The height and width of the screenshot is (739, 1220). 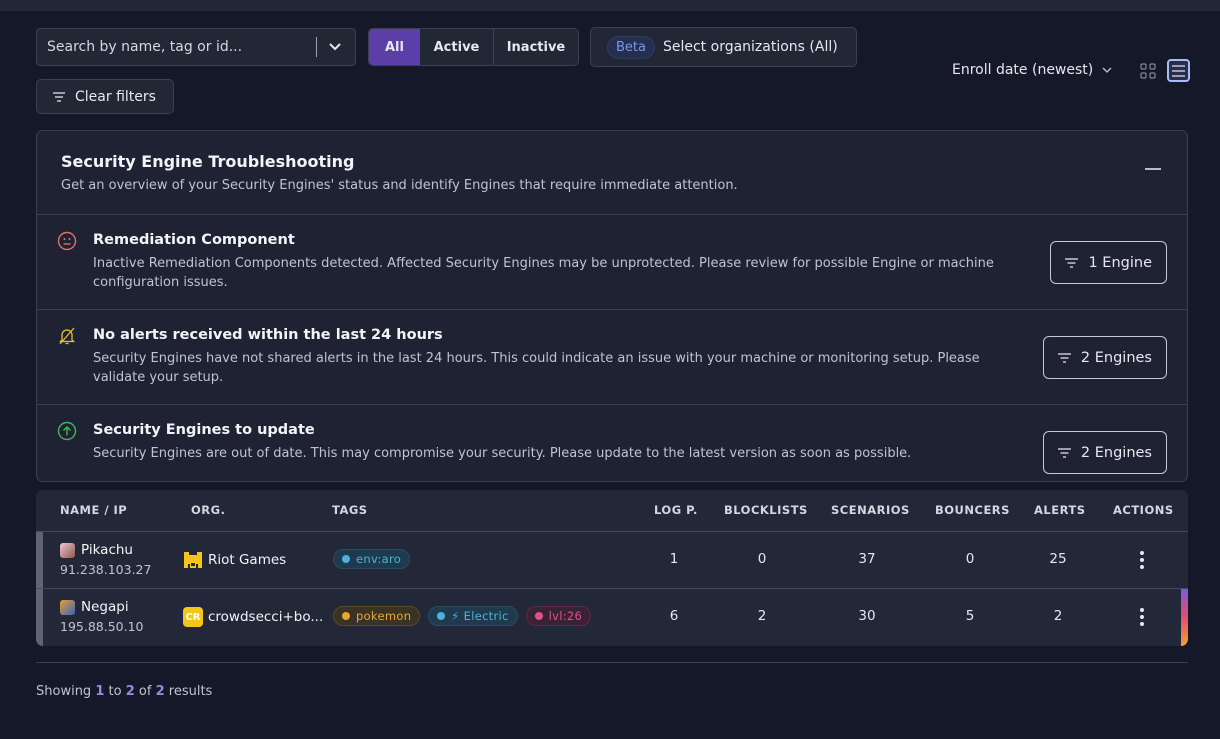 What do you see at coordinates (1058, 559) in the screenshot?
I see `alerts-value: 25` at bounding box center [1058, 559].